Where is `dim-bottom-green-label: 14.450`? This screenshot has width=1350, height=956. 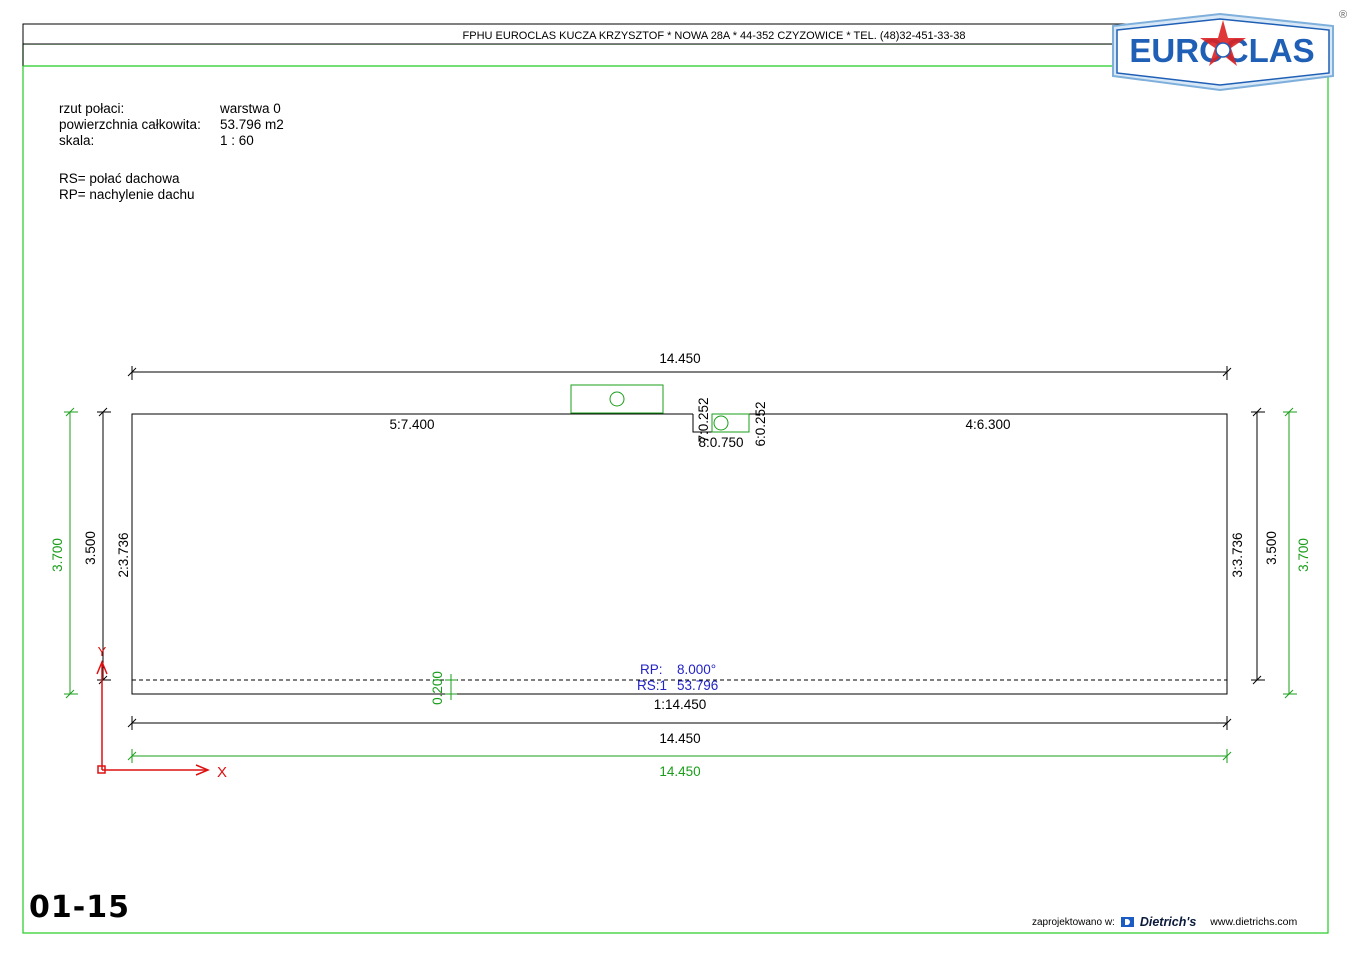
dim-bottom-green-label: 14.450 is located at coordinates (679, 771).